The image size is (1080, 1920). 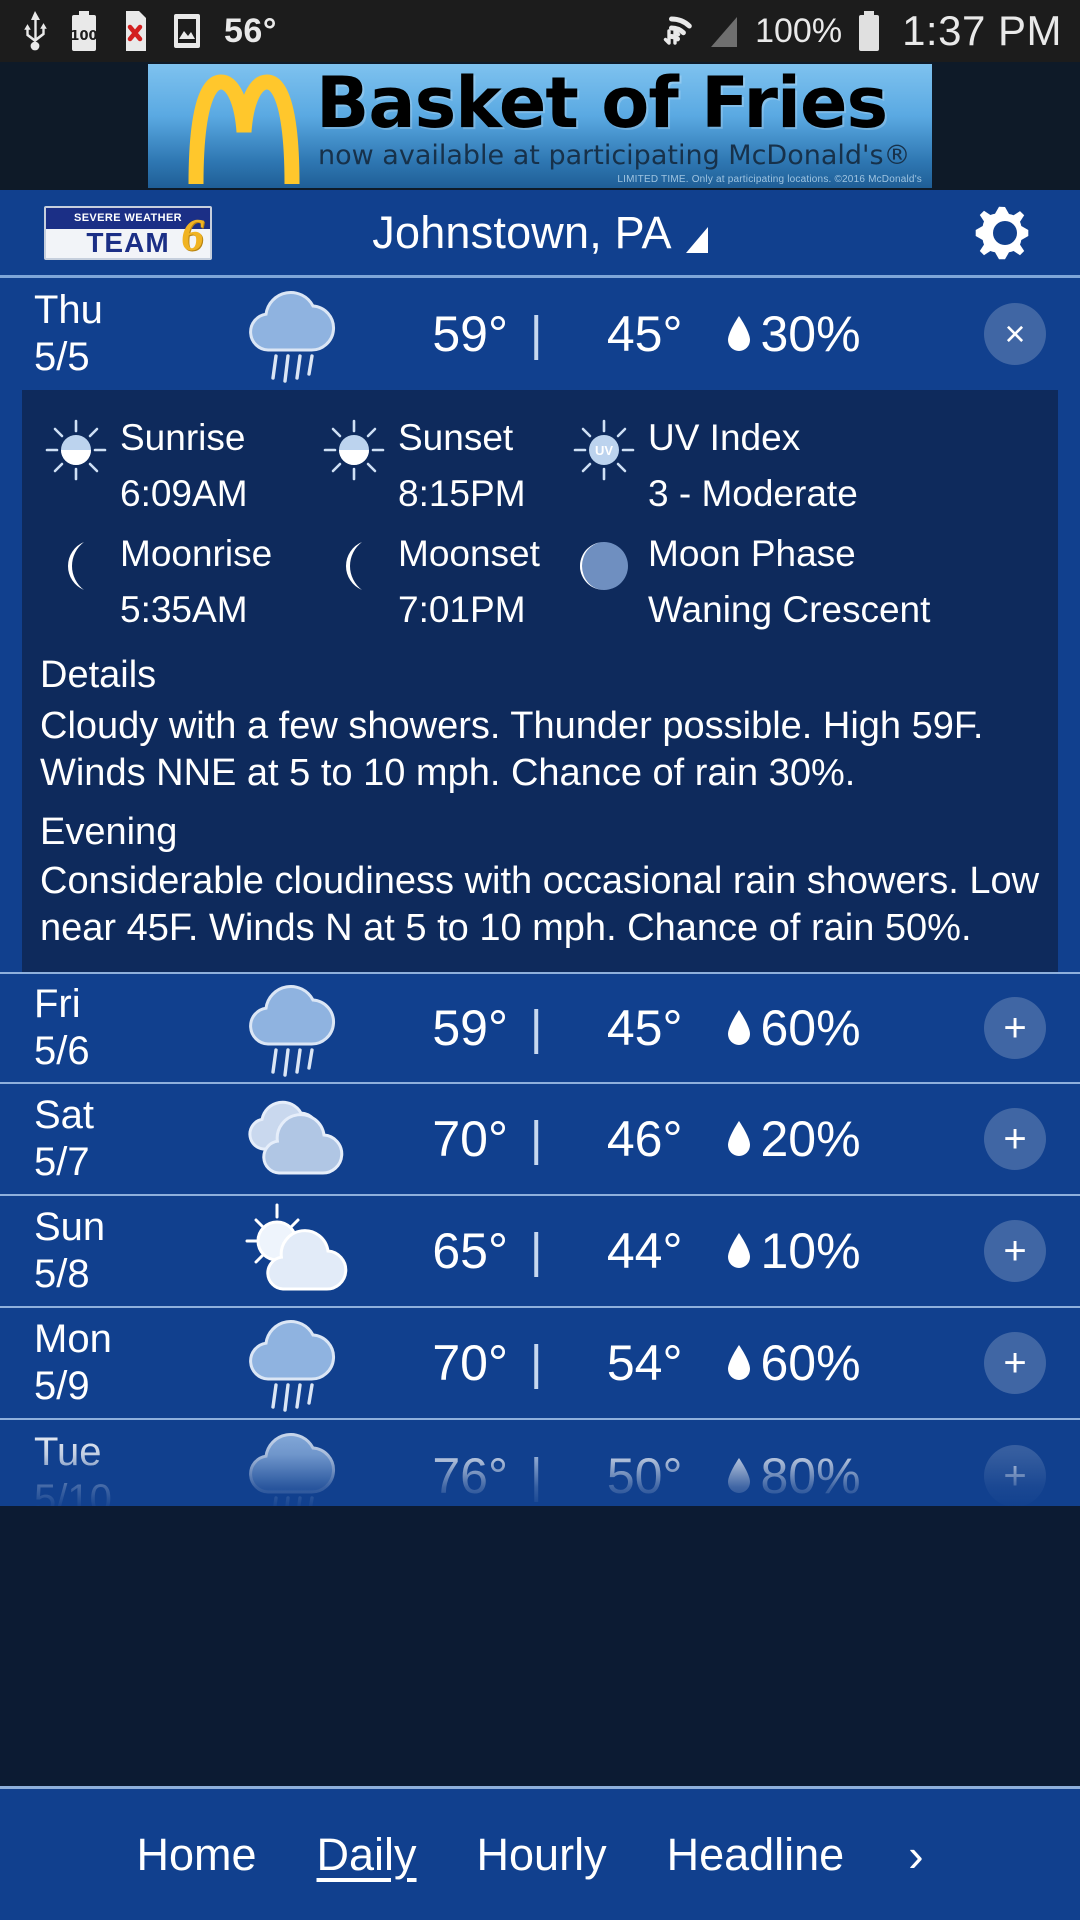 I want to click on pop-value: 30%, so click(x=810, y=334).